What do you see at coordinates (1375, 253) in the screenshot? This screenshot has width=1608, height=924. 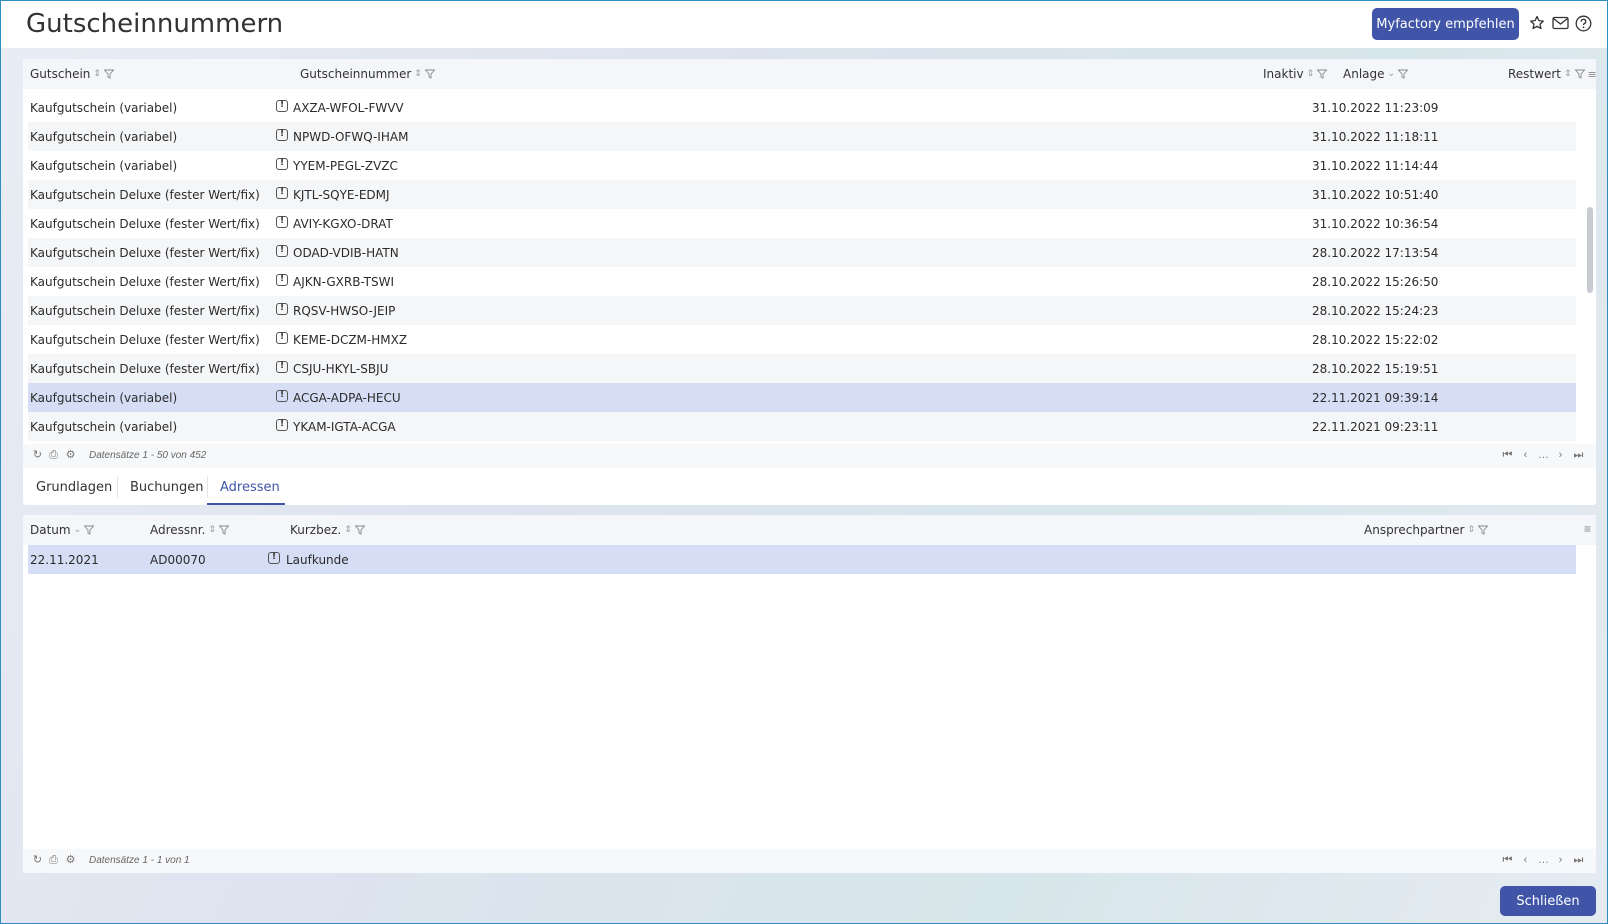 I see `cell-anlage: 28.10.2022 17:13:54` at bounding box center [1375, 253].